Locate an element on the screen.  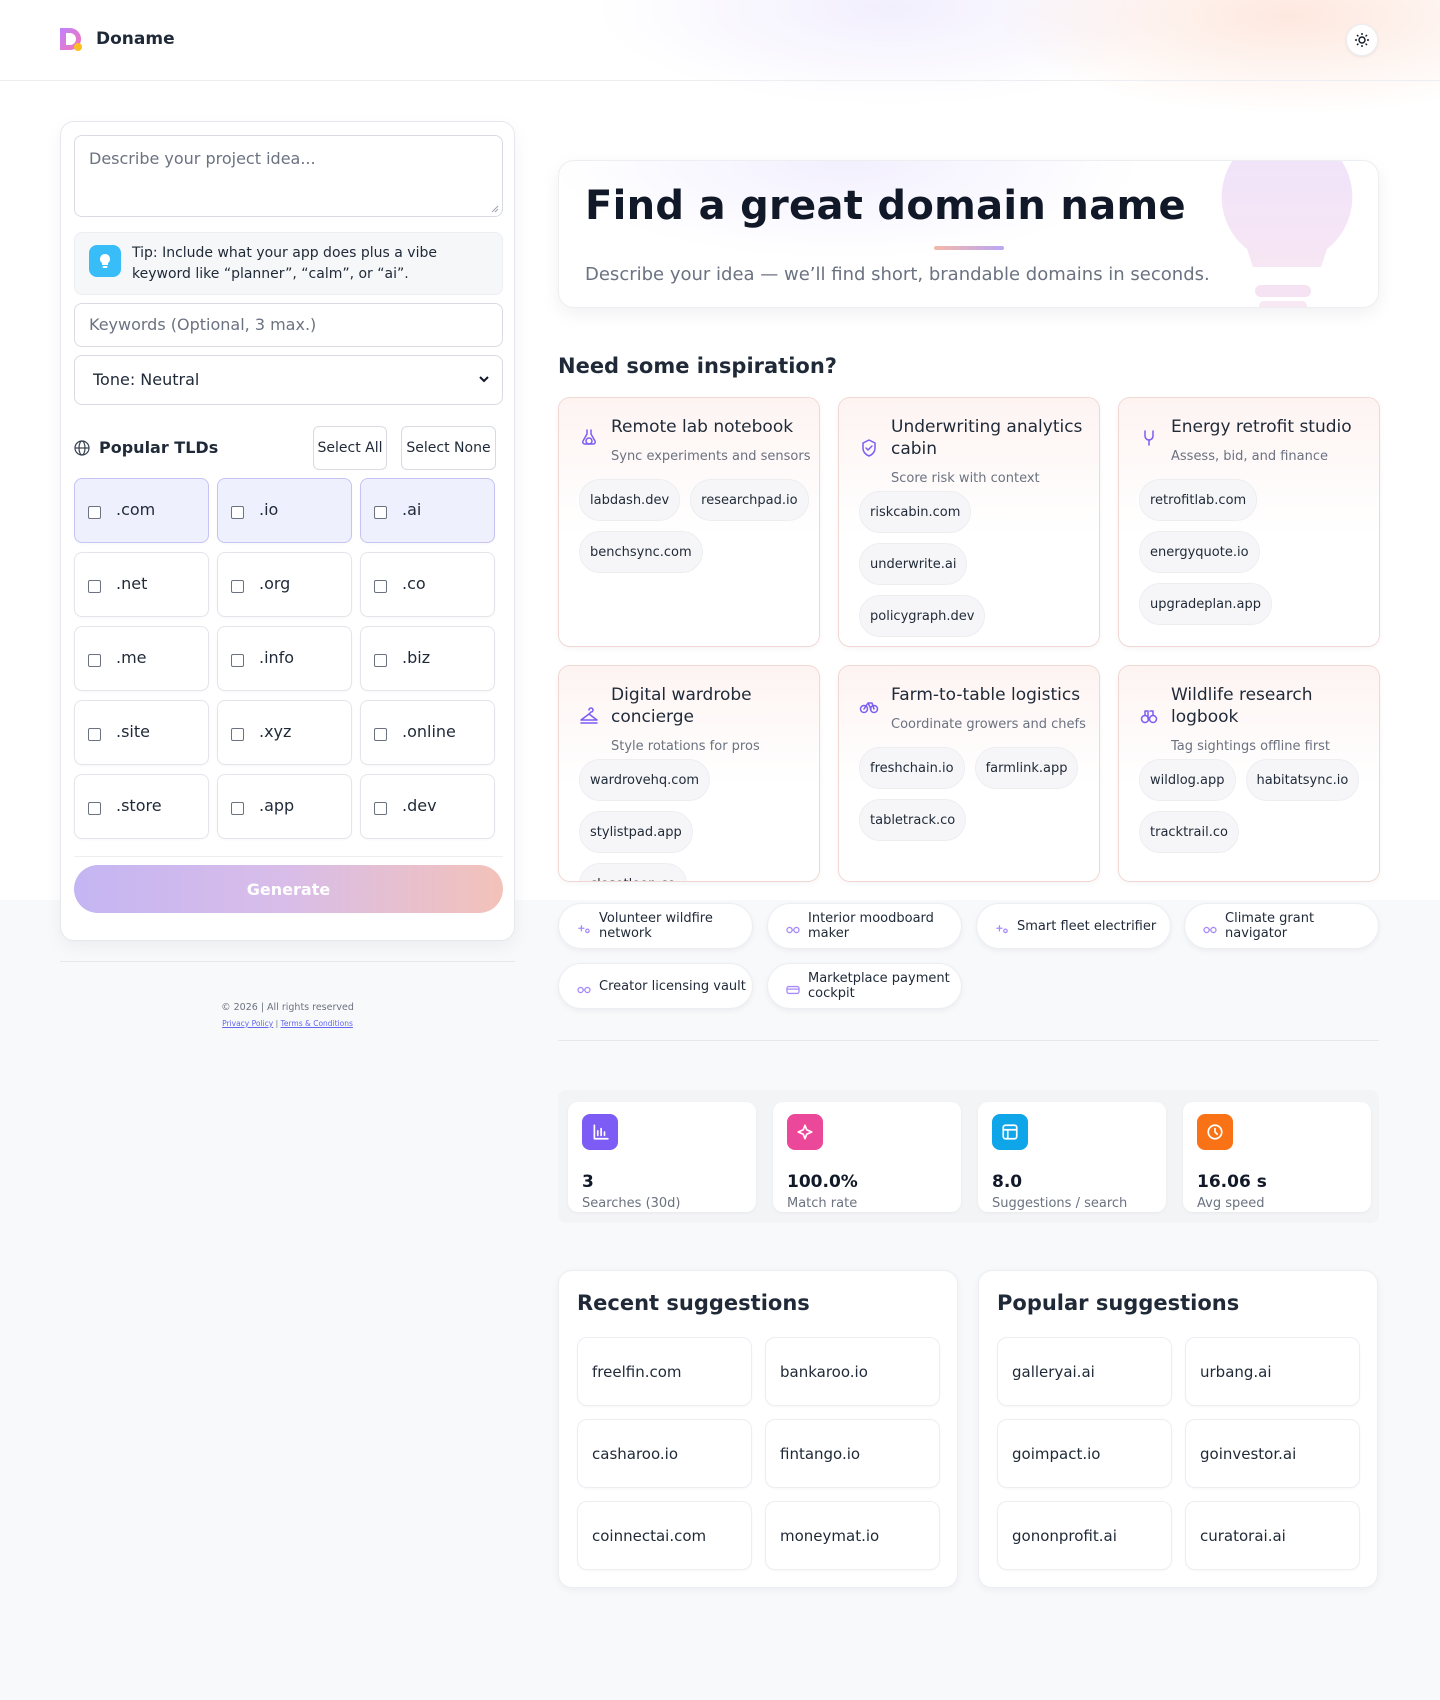
popular-suggestion: goimpact.io is located at coordinates (1084, 1453).